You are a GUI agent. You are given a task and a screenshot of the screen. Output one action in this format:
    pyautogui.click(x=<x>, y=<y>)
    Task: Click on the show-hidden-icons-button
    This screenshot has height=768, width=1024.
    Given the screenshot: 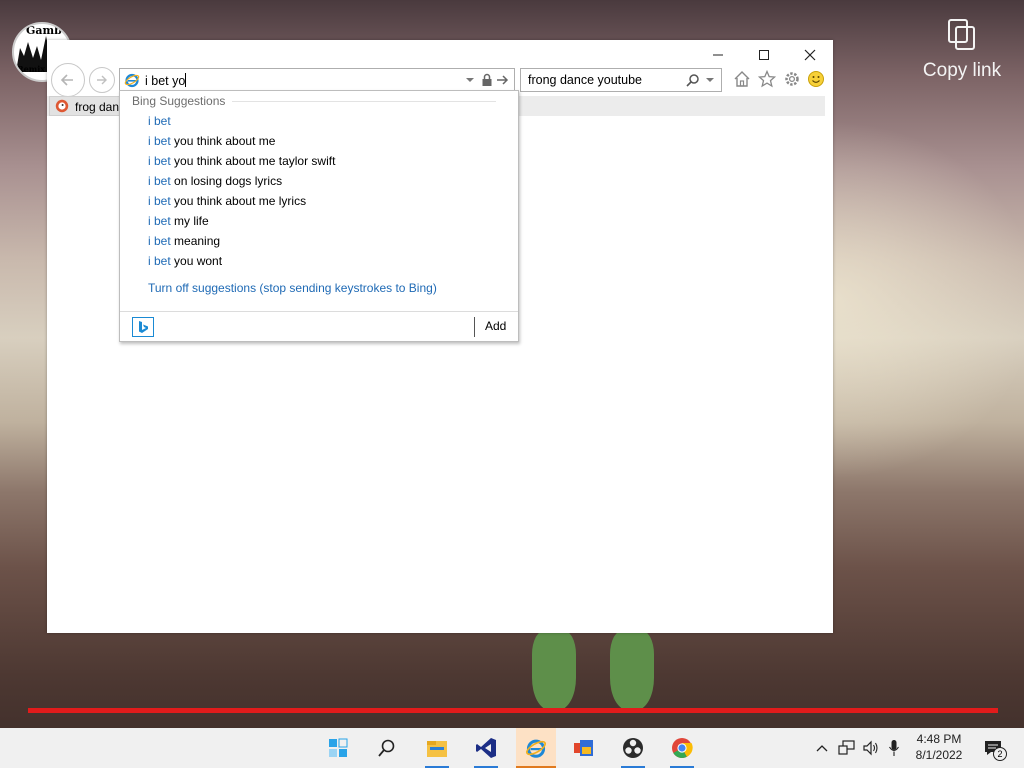 What is the action you would take?
    pyautogui.click(x=822, y=748)
    